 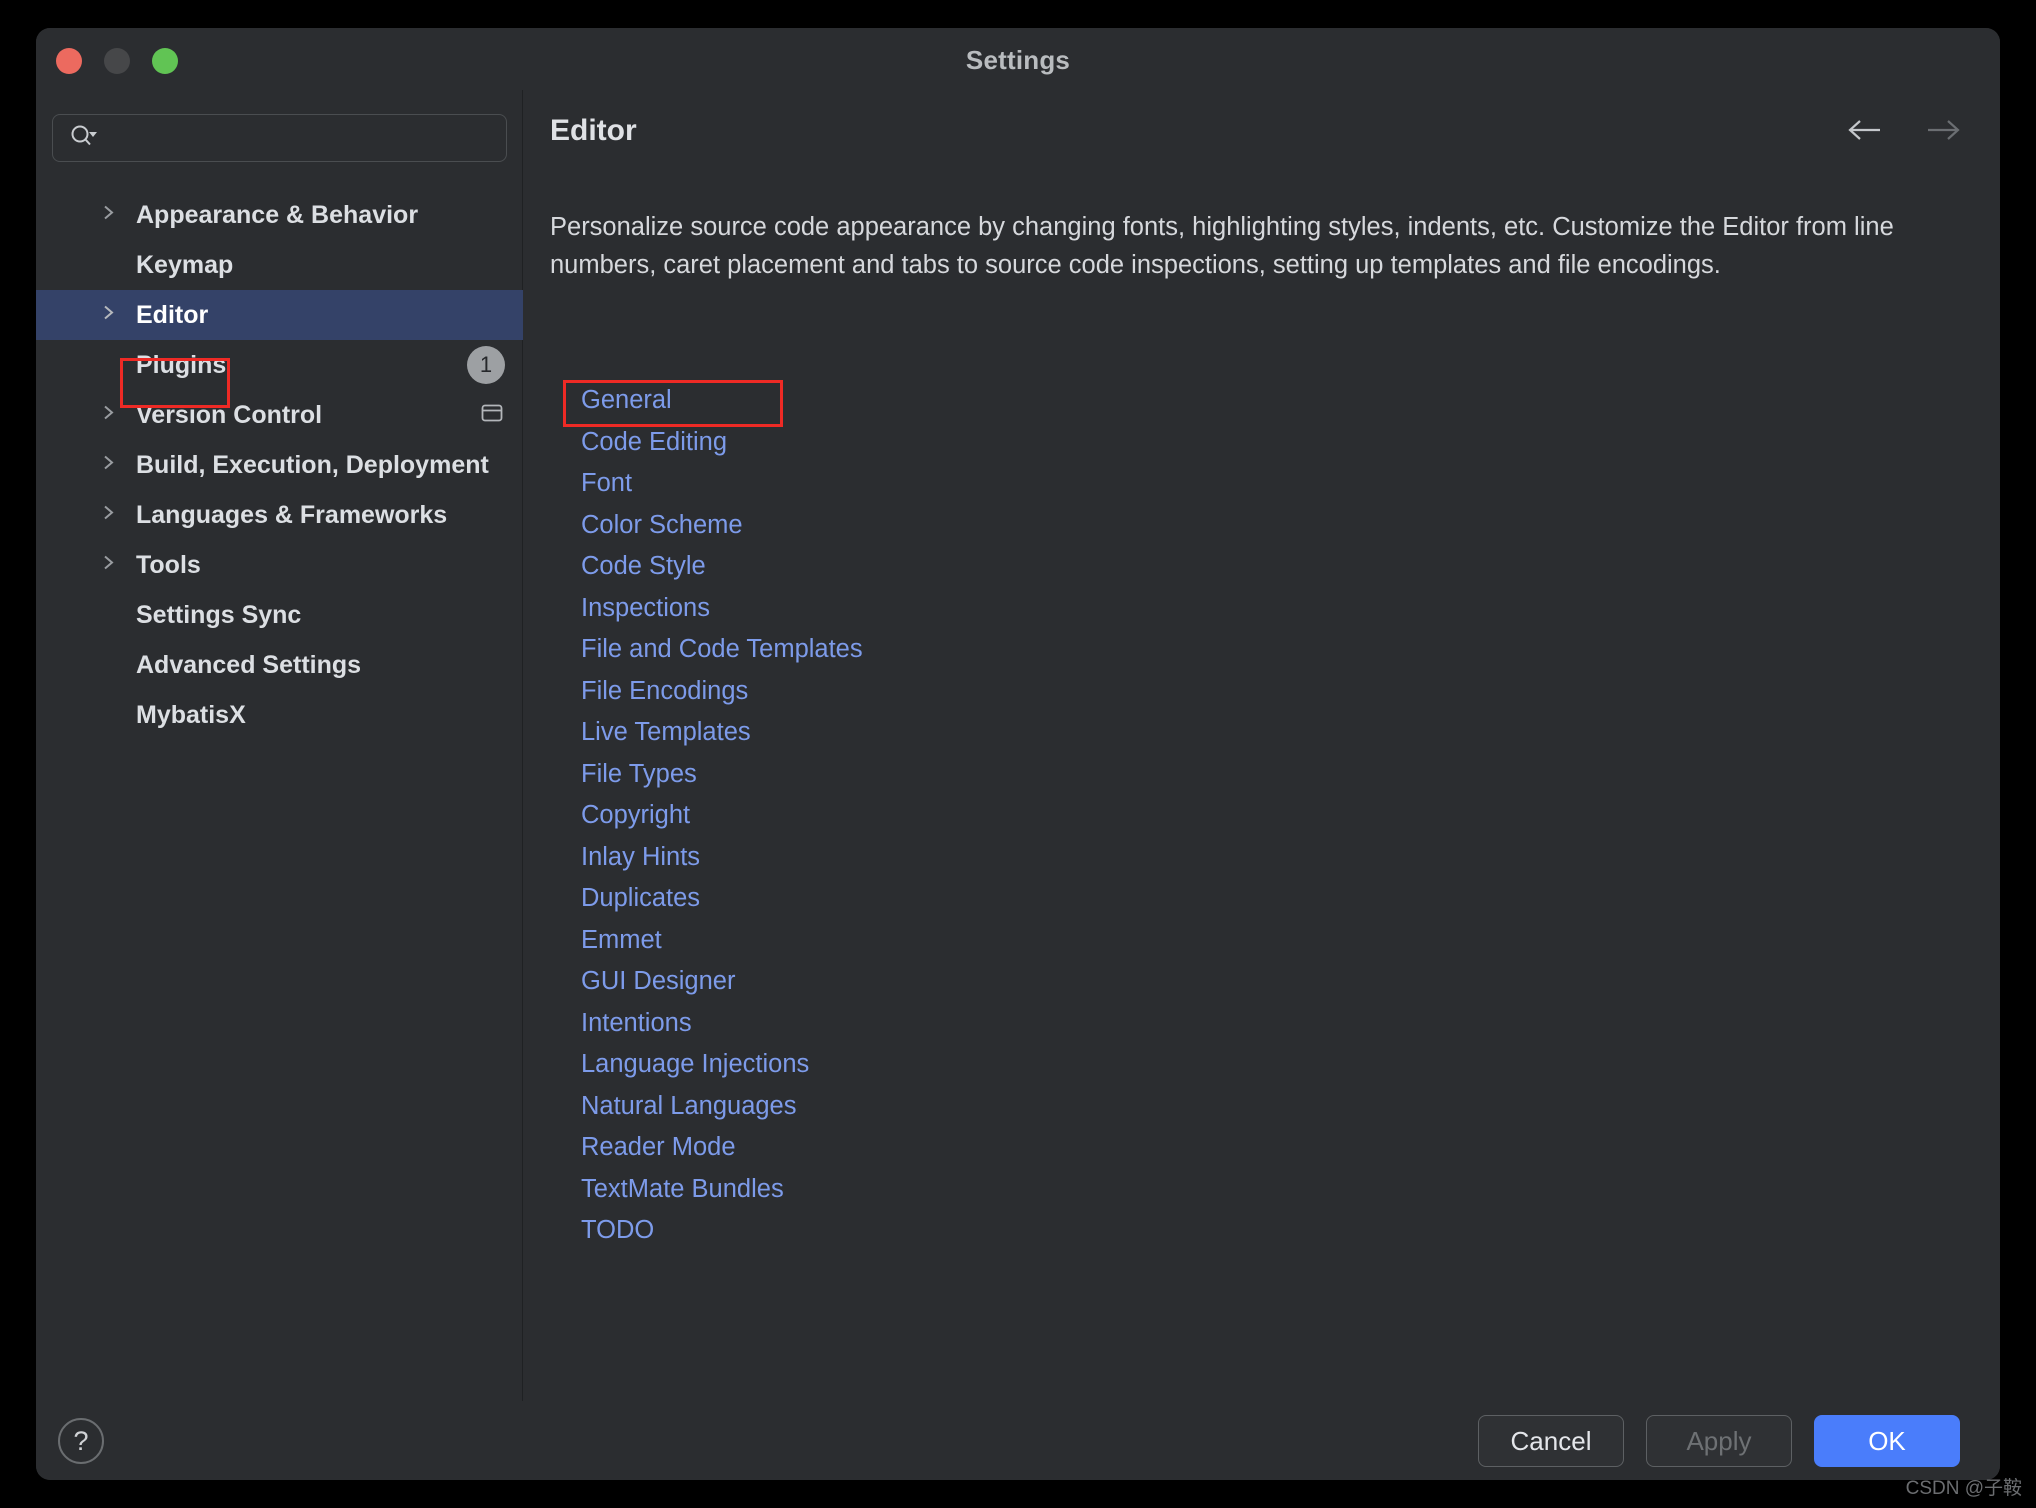 I want to click on sidebar-item-languages-frameworks: Languages & Frameworks, so click(x=279, y=515).